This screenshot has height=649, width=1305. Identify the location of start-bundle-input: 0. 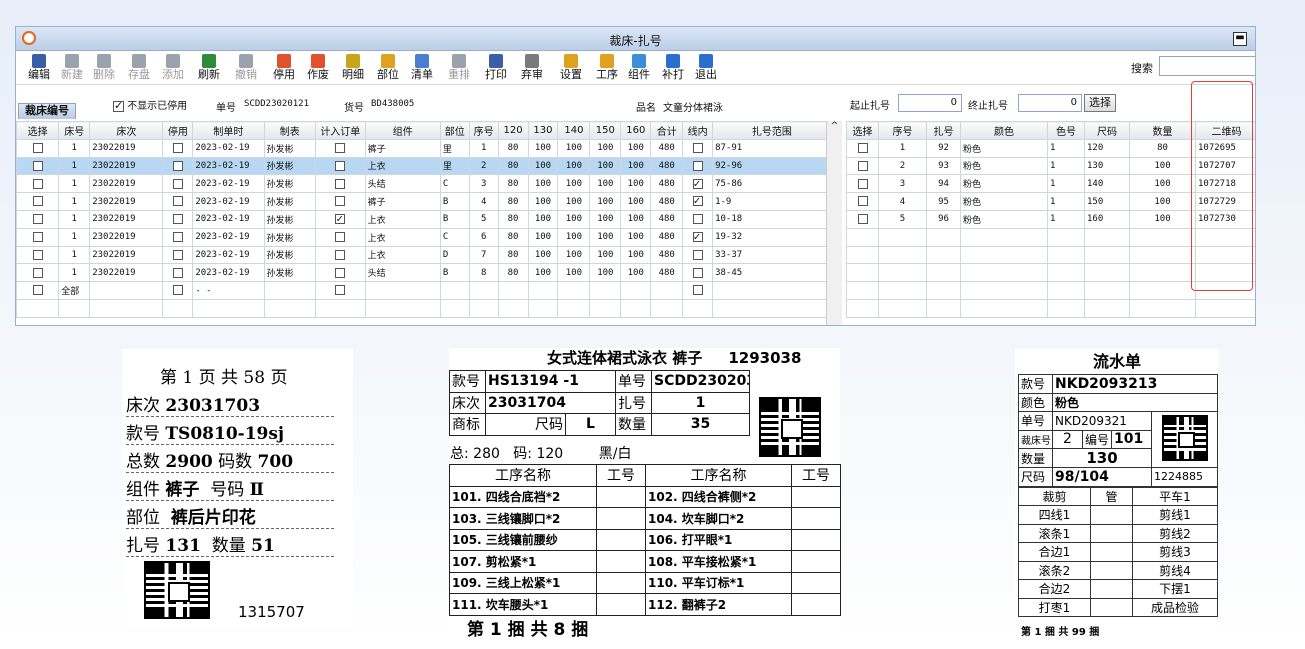
(930, 103).